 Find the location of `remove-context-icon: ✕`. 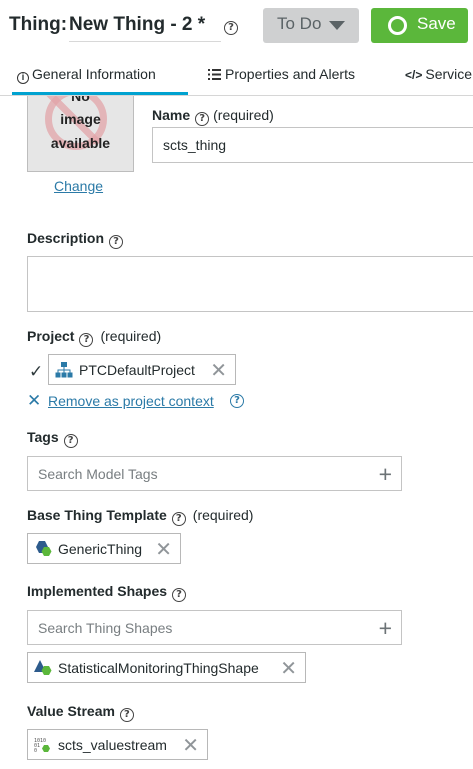

remove-context-icon: ✕ is located at coordinates (34, 401).